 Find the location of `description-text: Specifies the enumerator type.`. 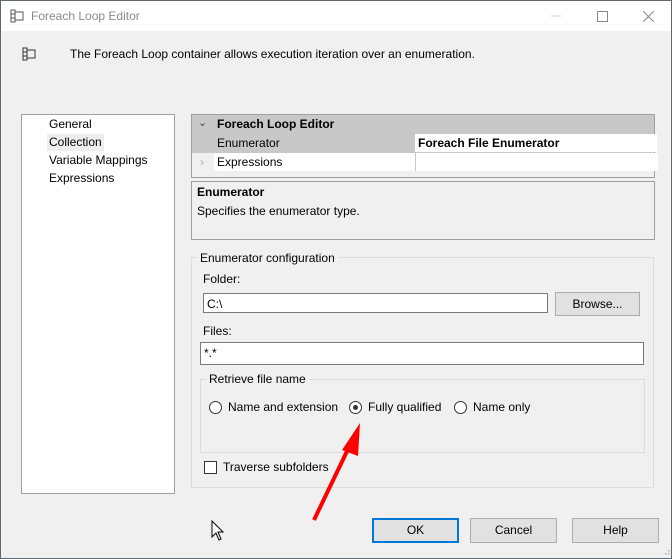

description-text: Specifies the enumerator type. is located at coordinates (278, 211).